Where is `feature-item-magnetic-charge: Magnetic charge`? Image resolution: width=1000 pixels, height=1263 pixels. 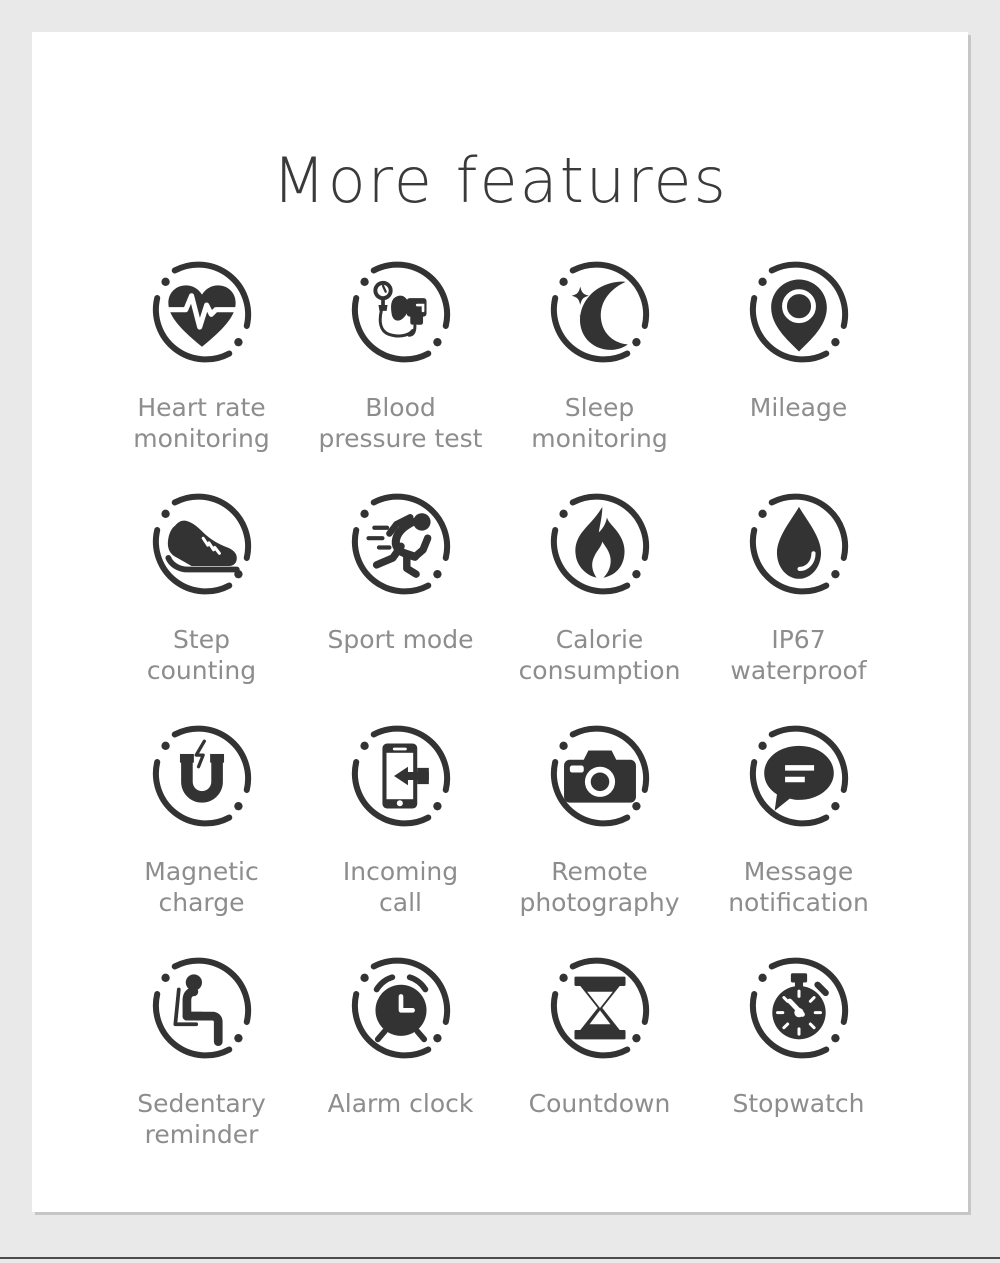 feature-item-magnetic-charge: Magnetic charge is located at coordinates (201, 834).